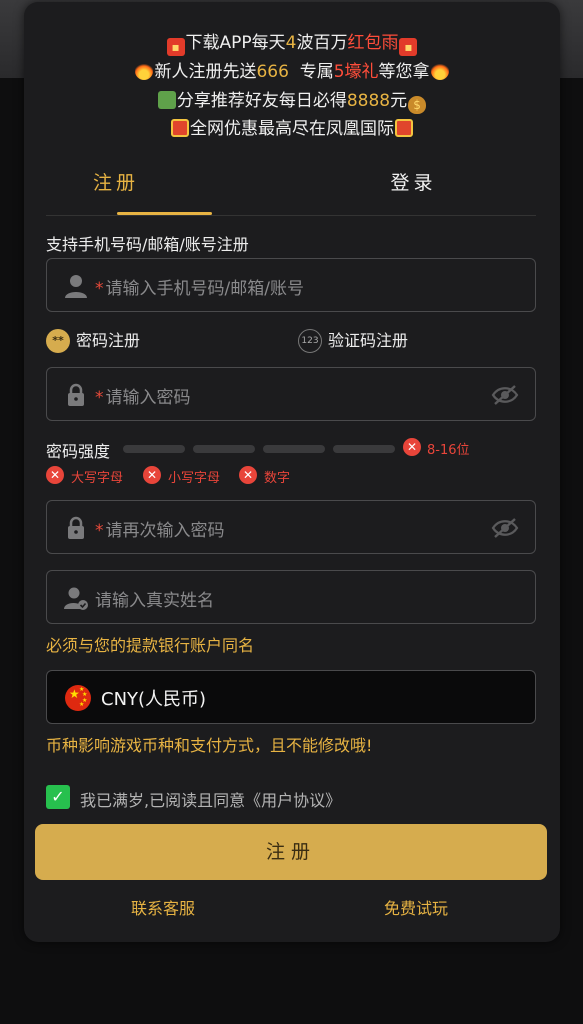  What do you see at coordinates (76, 598) in the screenshot?
I see `user-check-icon` at bounding box center [76, 598].